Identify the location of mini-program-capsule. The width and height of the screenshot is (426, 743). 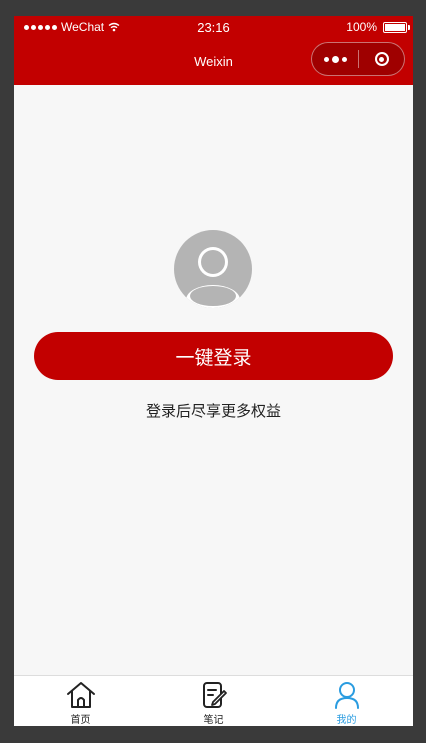
(358, 59).